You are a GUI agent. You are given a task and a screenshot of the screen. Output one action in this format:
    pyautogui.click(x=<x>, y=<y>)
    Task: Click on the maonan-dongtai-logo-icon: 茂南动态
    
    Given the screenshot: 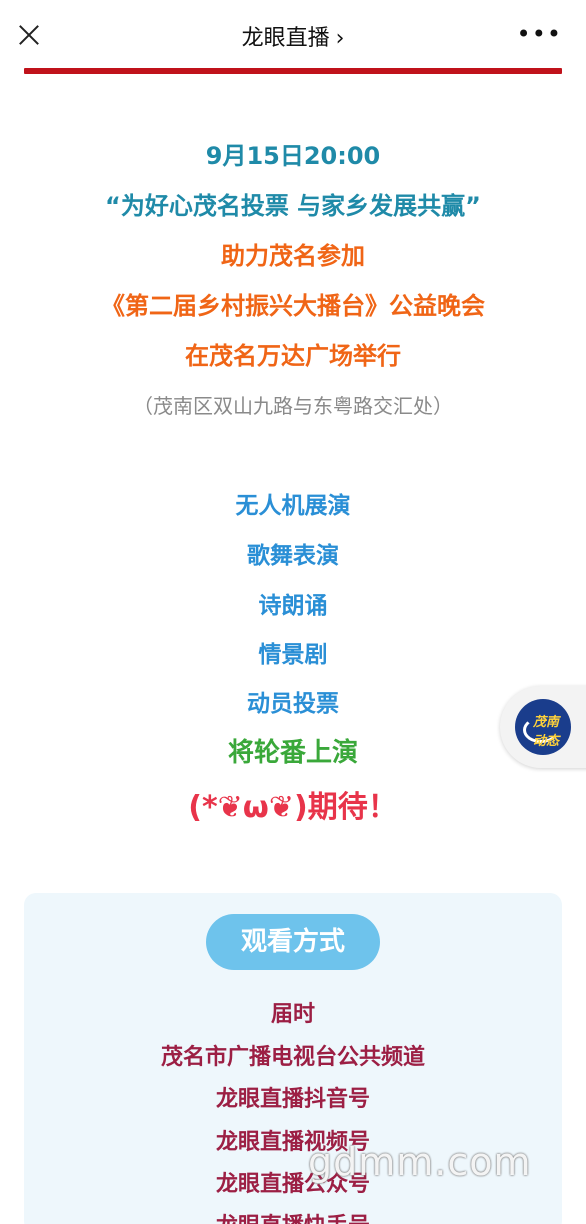 What is the action you would take?
    pyautogui.click(x=543, y=727)
    